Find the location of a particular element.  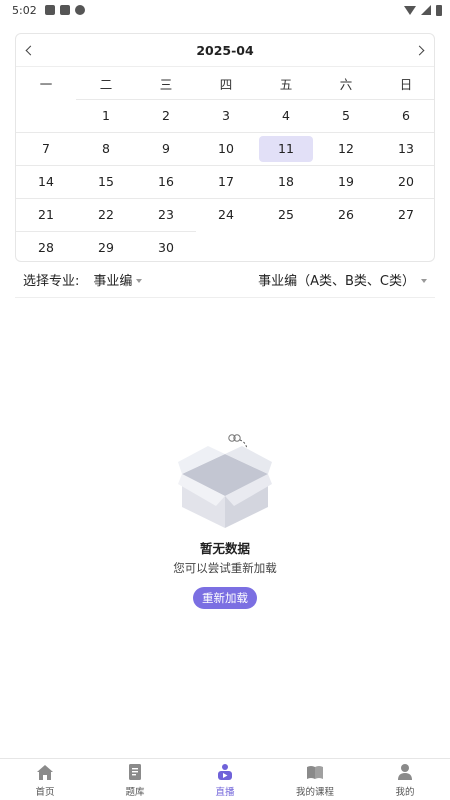

chevron-right-icon is located at coordinates (419, 50).